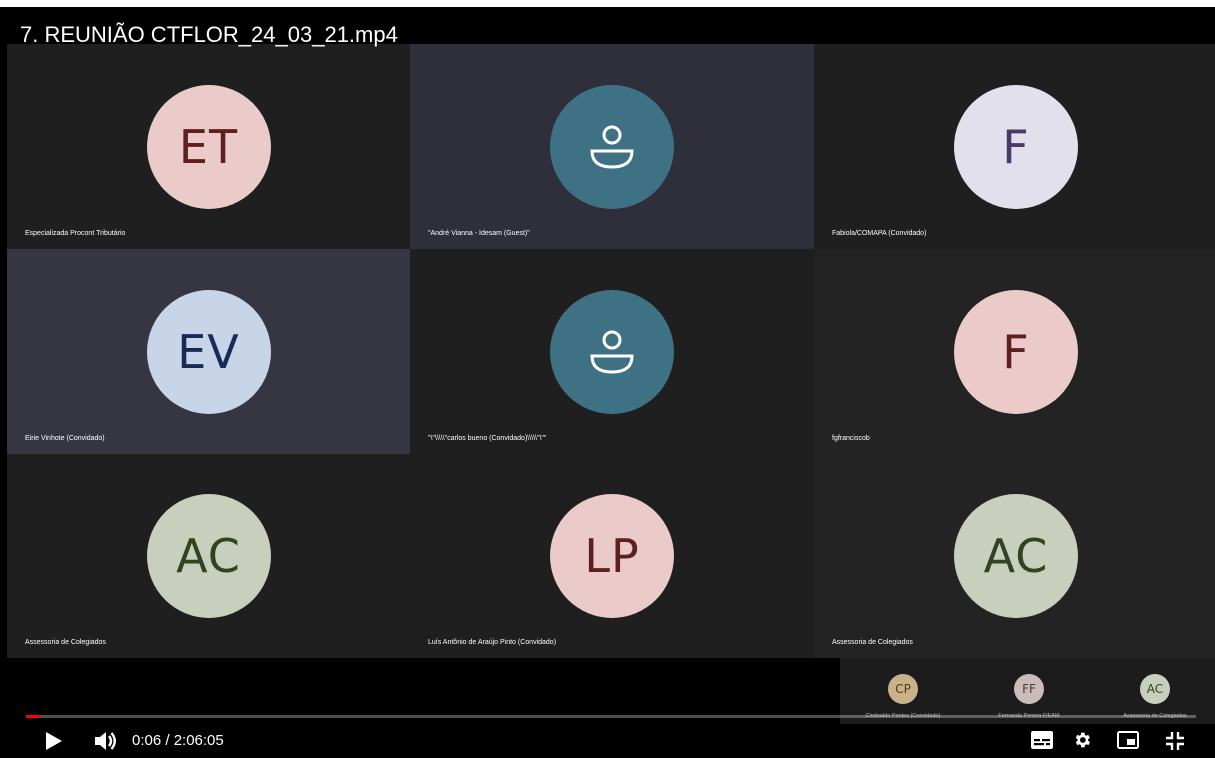  I want to click on miniplayer-icon, so click(1128, 740).